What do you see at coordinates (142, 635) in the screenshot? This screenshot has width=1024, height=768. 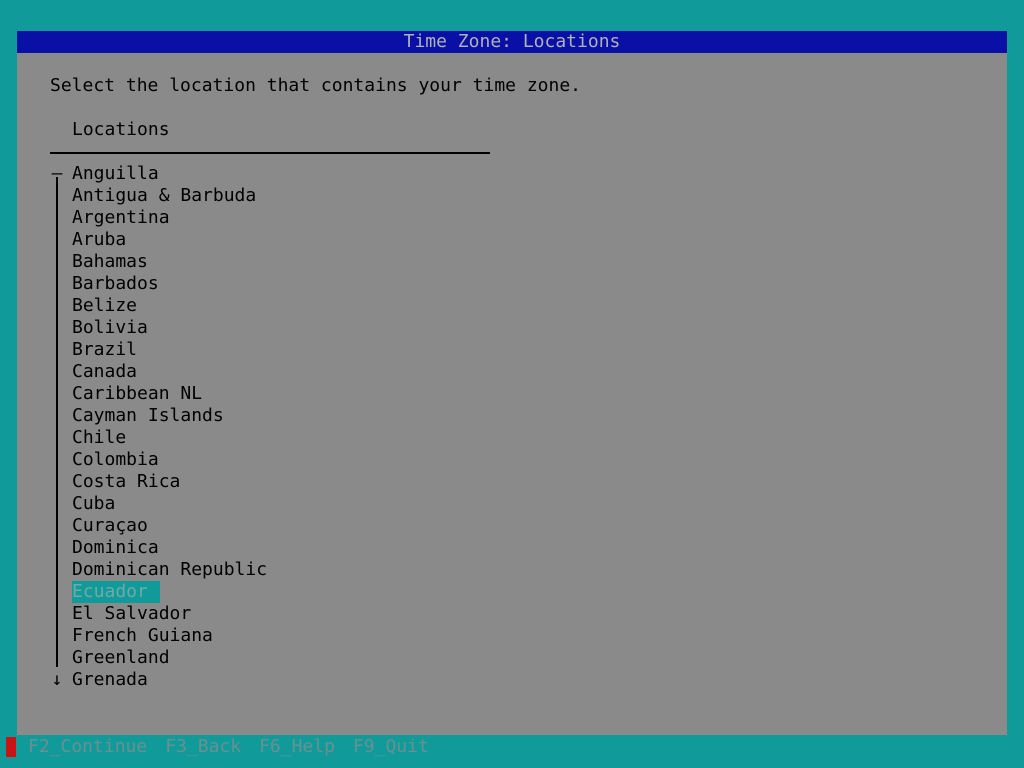 I see `location-label: French Guiana` at bounding box center [142, 635].